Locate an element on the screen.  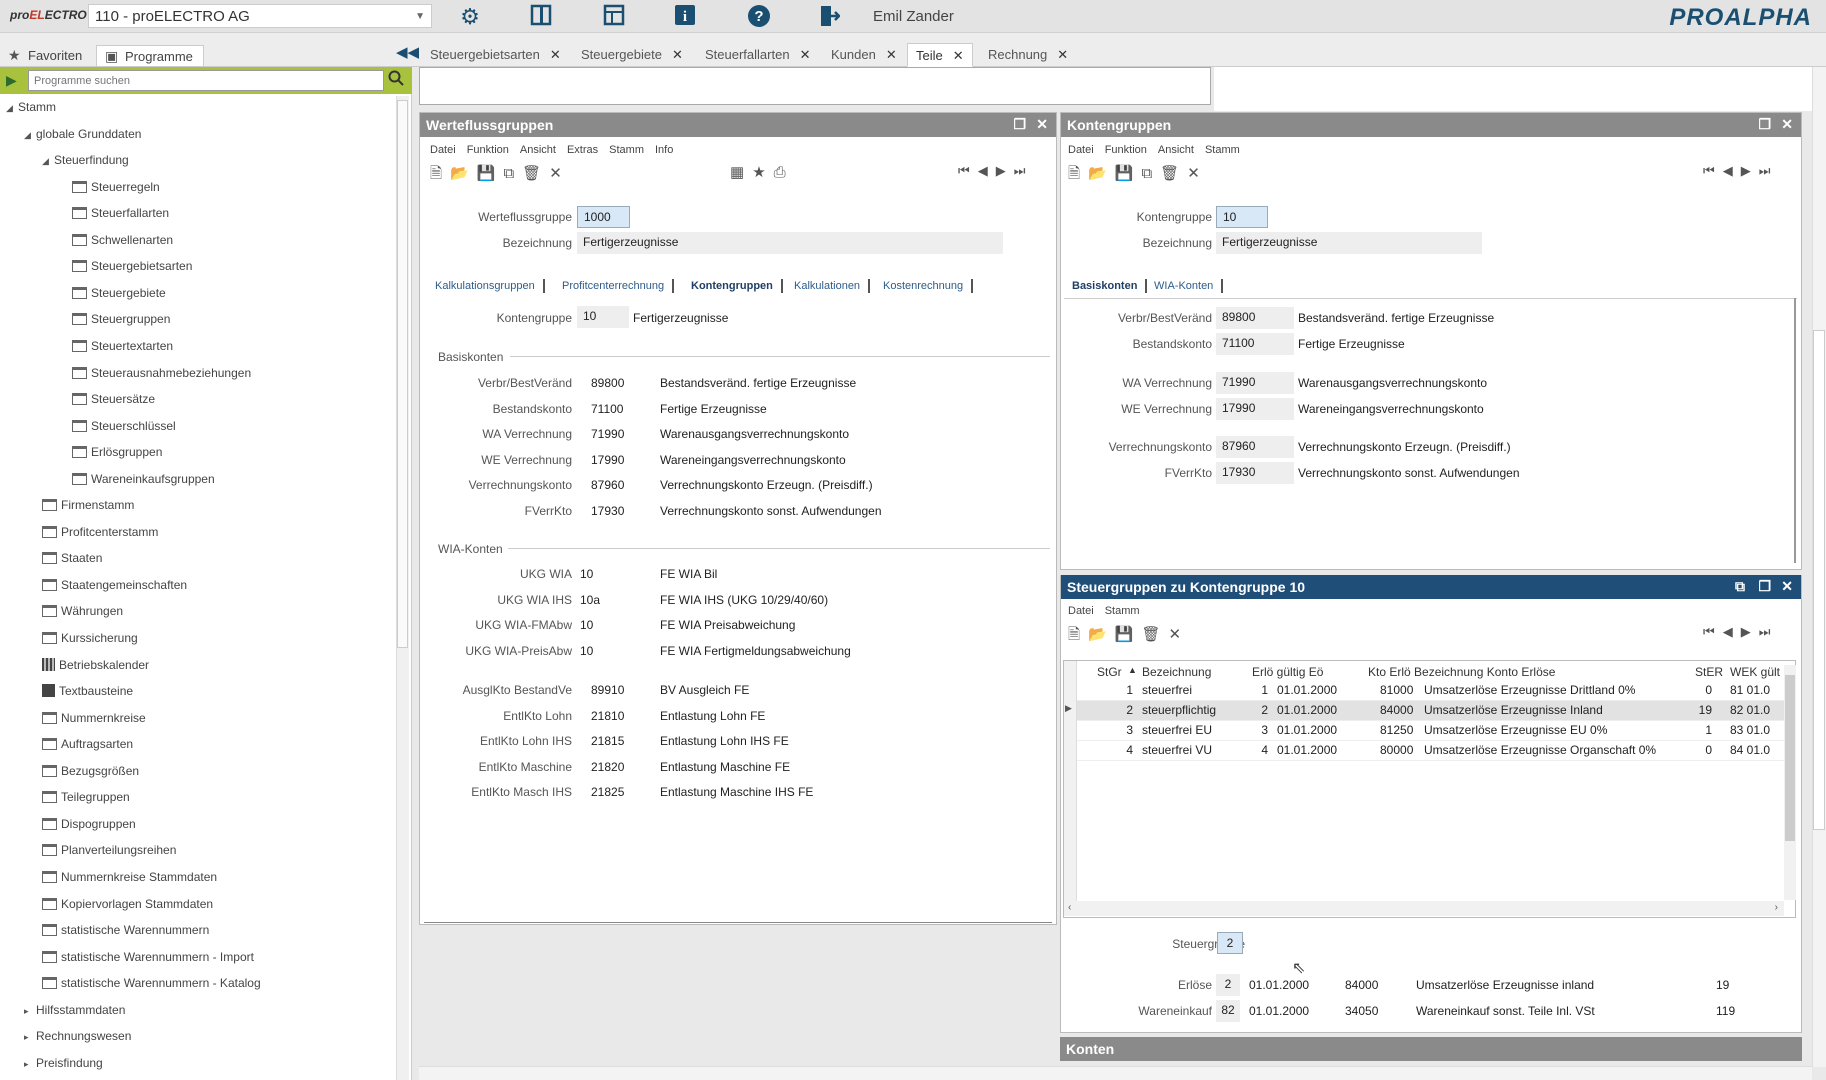
tree-item: ◢ globale Grunddaten is located at coordinates (82, 134).